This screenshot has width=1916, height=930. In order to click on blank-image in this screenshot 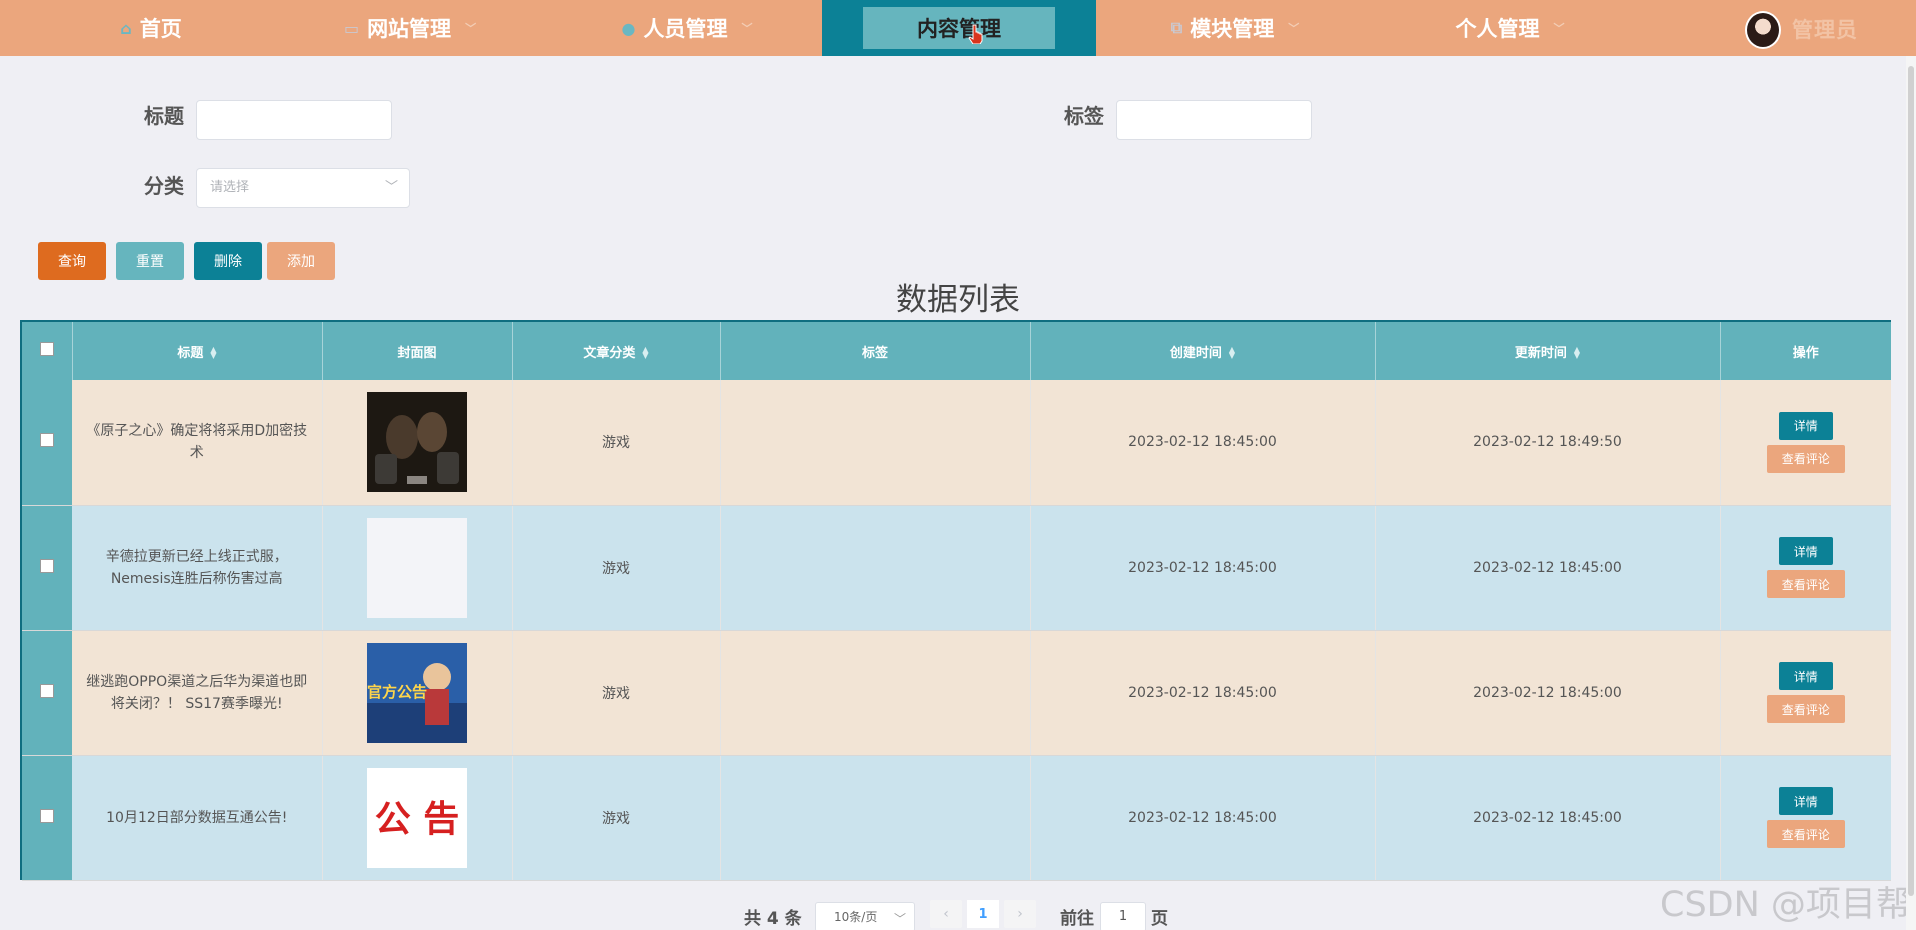, I will do `click(417, 567)`.